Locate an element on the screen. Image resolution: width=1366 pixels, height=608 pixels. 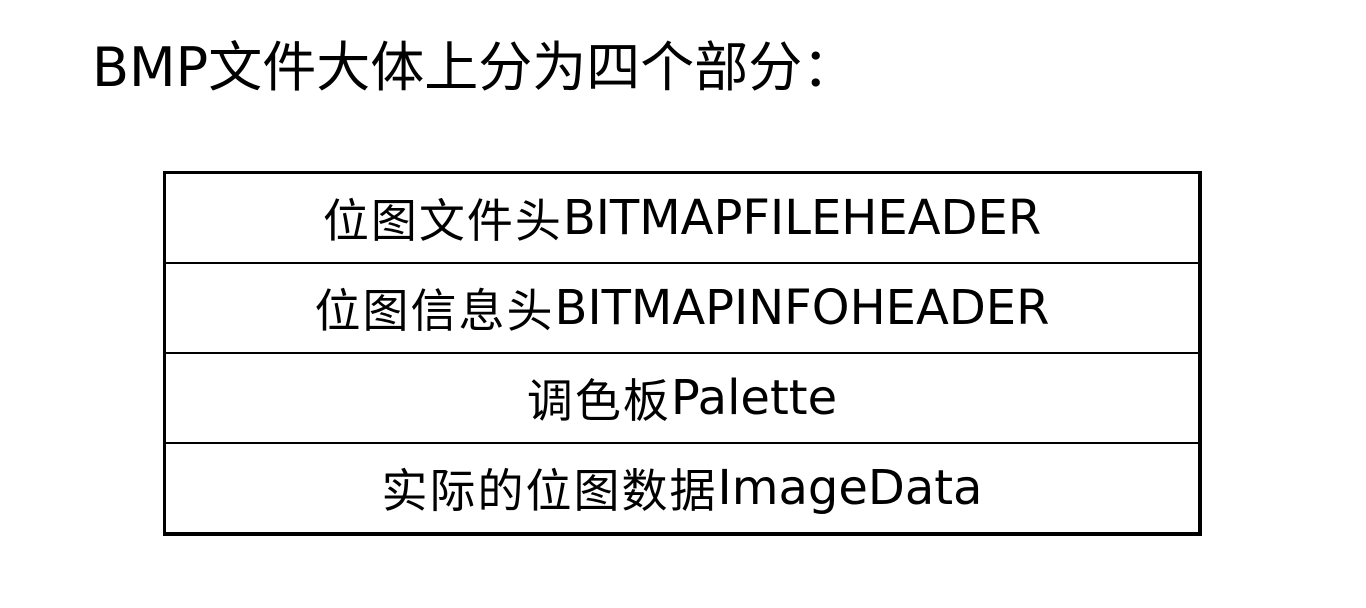
structure-row-file-header: 位图文件头 BITMAPFILEHEADER is located at coordinates (682, 219).